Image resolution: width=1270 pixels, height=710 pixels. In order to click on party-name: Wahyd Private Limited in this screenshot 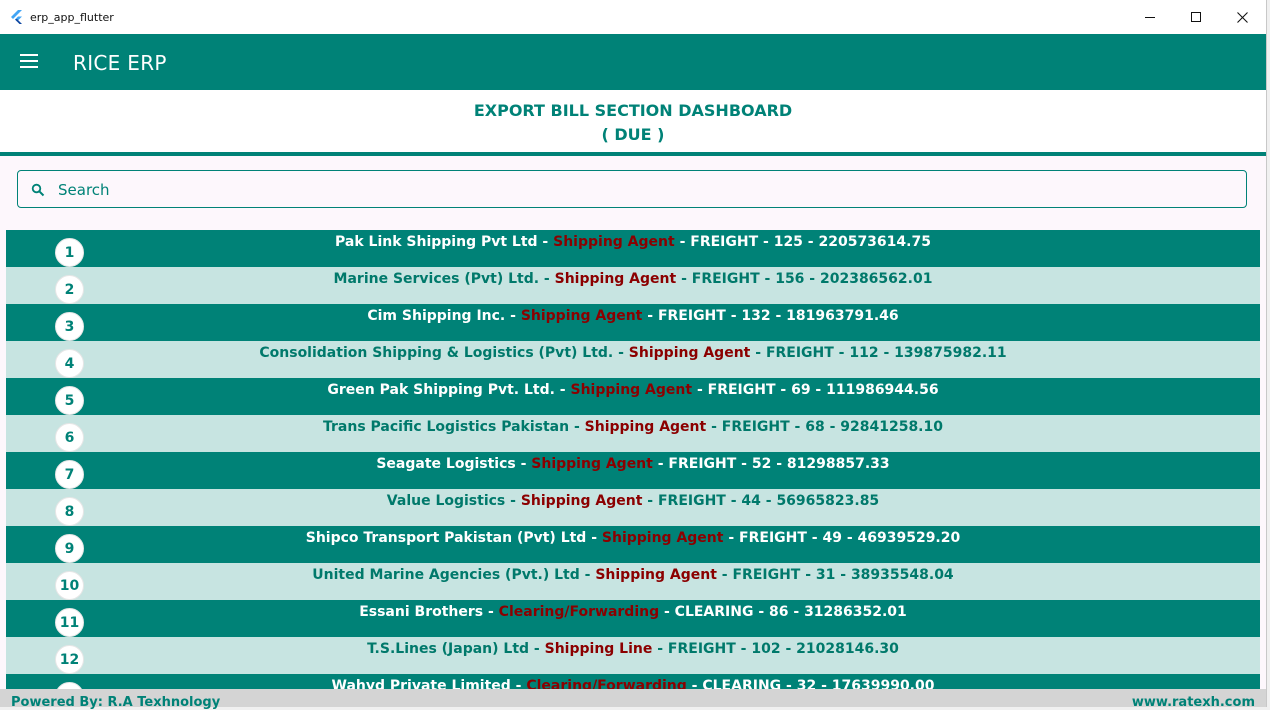, I will do `click(421, 683)`.